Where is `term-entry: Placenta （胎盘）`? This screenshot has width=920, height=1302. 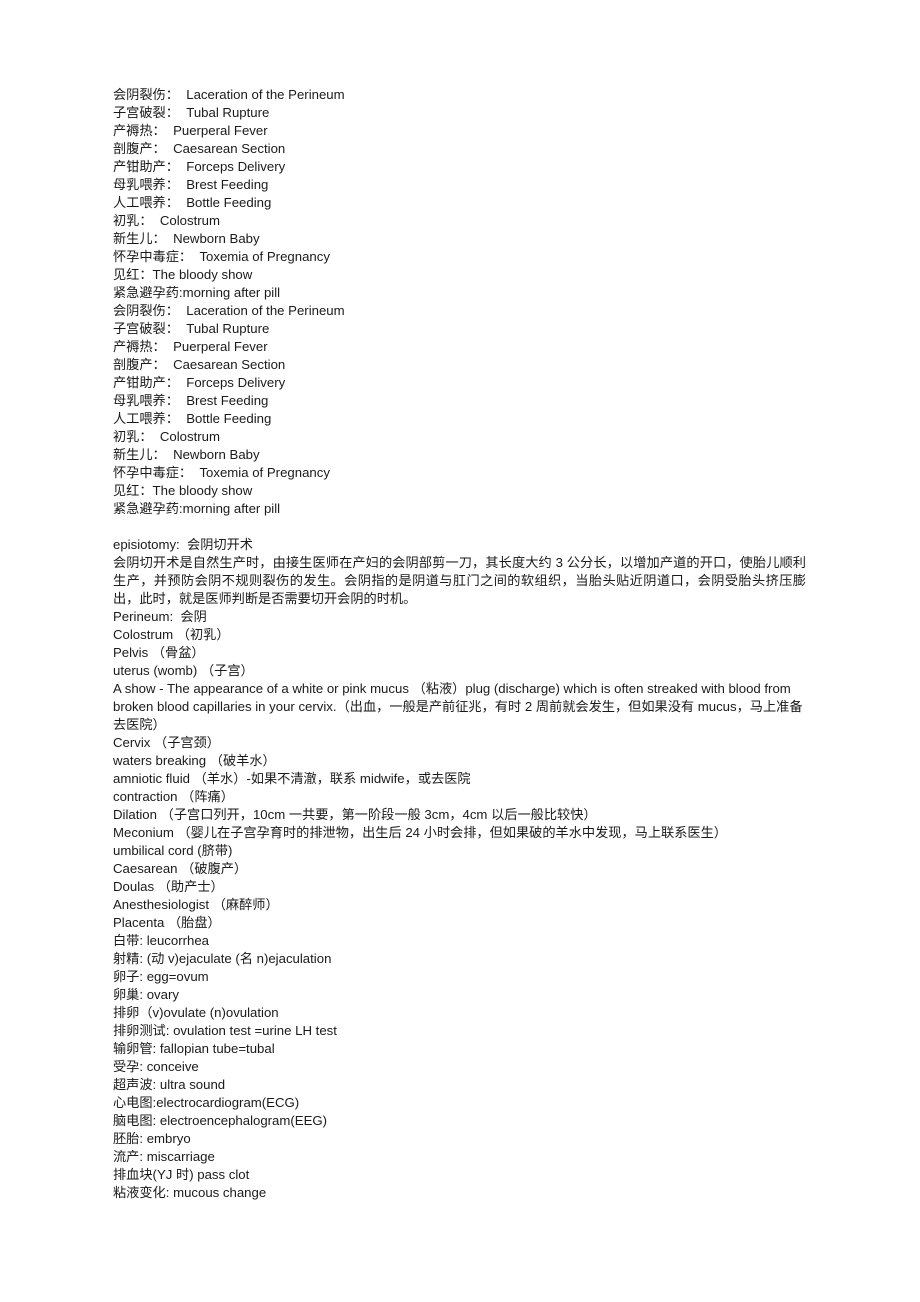 term-entry: Placenta （胎盘） is located at coordinates (167, 922).